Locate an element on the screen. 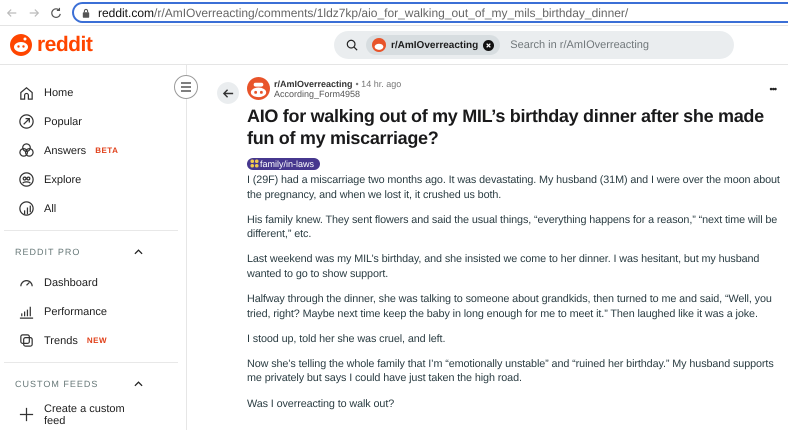 This screenshot has height=430, width=788. post-paragraph: Now she’s telling the whole family that I’m “emotionally unstable” and “ruined her birthday.” My husband supports me privately but says I could have just taken the high road. is located at coordinates (511, 371).